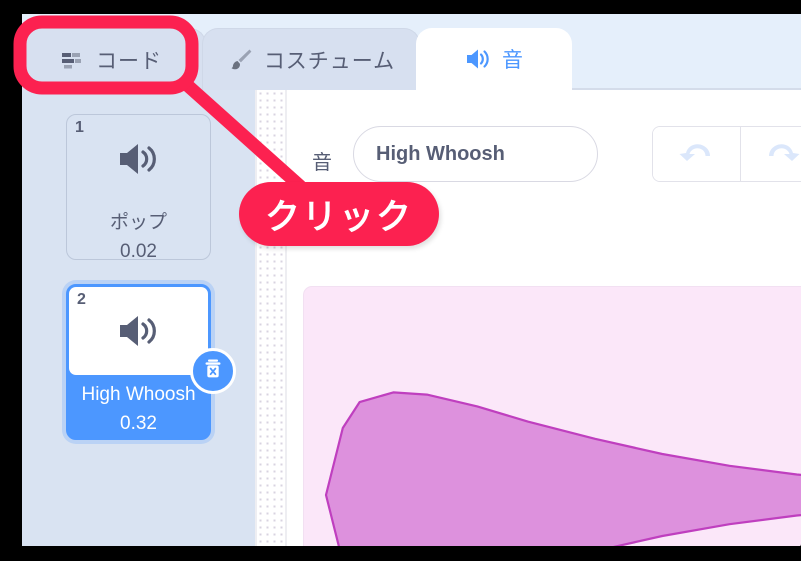  Describe the element at coordinates (513, 59) in the screenshot. I see `tab-sound-label: 音` at that location.